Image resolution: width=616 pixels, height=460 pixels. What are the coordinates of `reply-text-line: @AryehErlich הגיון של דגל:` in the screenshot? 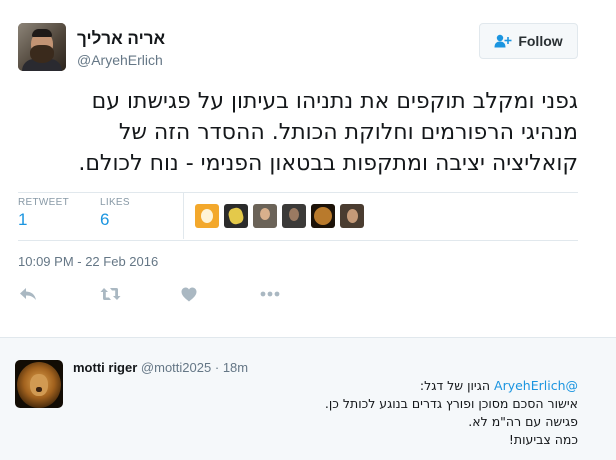 It's located at (451, 386).